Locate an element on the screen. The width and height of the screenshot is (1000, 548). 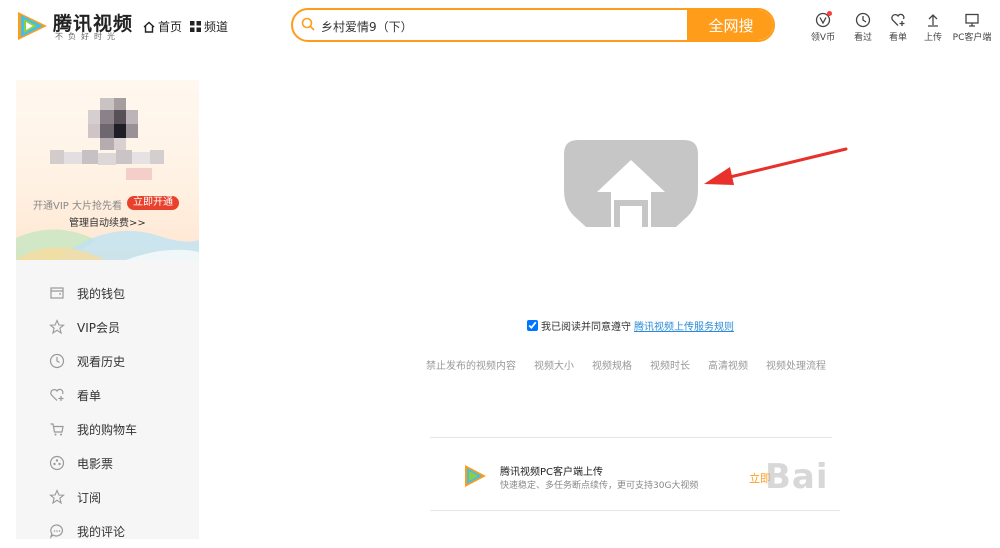
tool-upload: 上传 is located at coordinates (933, 27).